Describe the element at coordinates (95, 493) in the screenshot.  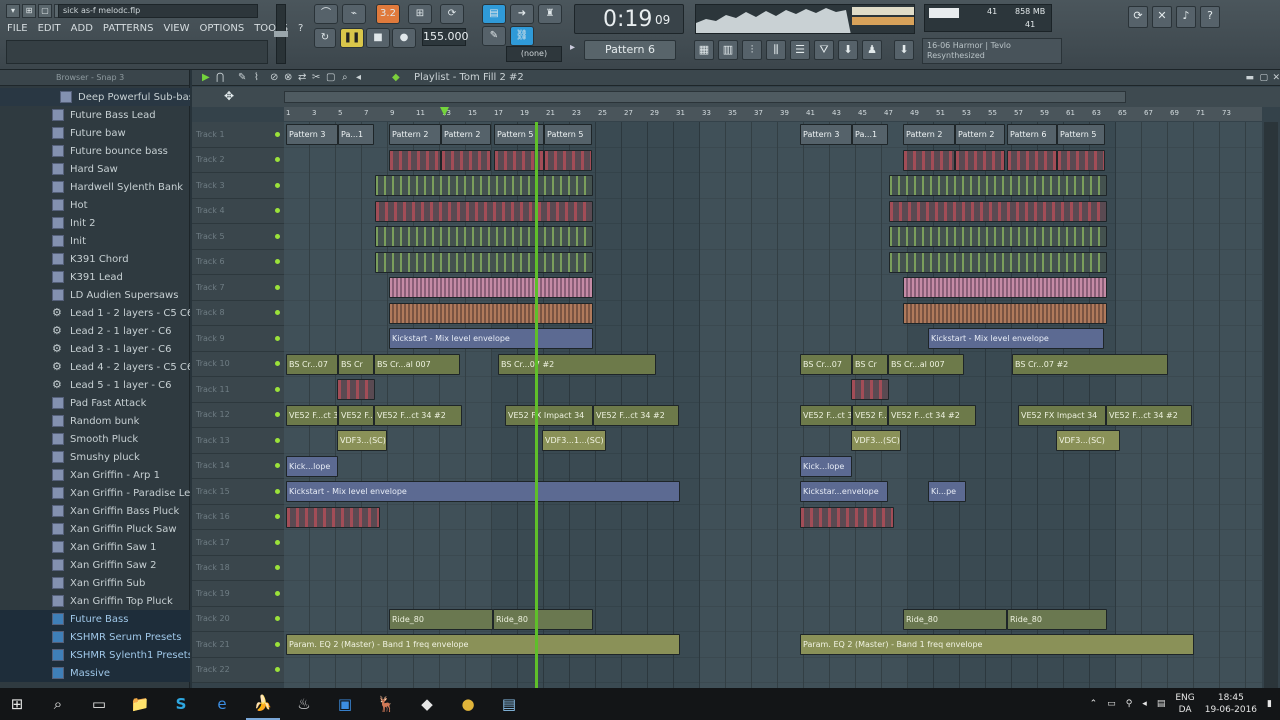
I see `browser-item: Xan Griffin - Paradise Lead` at that location.